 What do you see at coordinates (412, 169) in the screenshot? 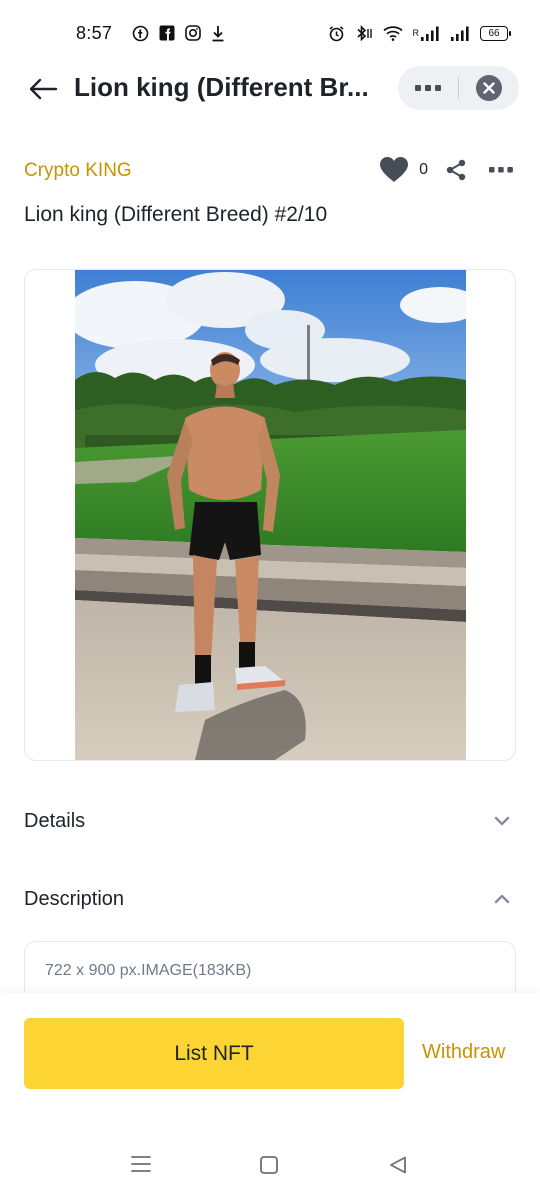
I see `like-button: 0` at bounding box center [412, 169].